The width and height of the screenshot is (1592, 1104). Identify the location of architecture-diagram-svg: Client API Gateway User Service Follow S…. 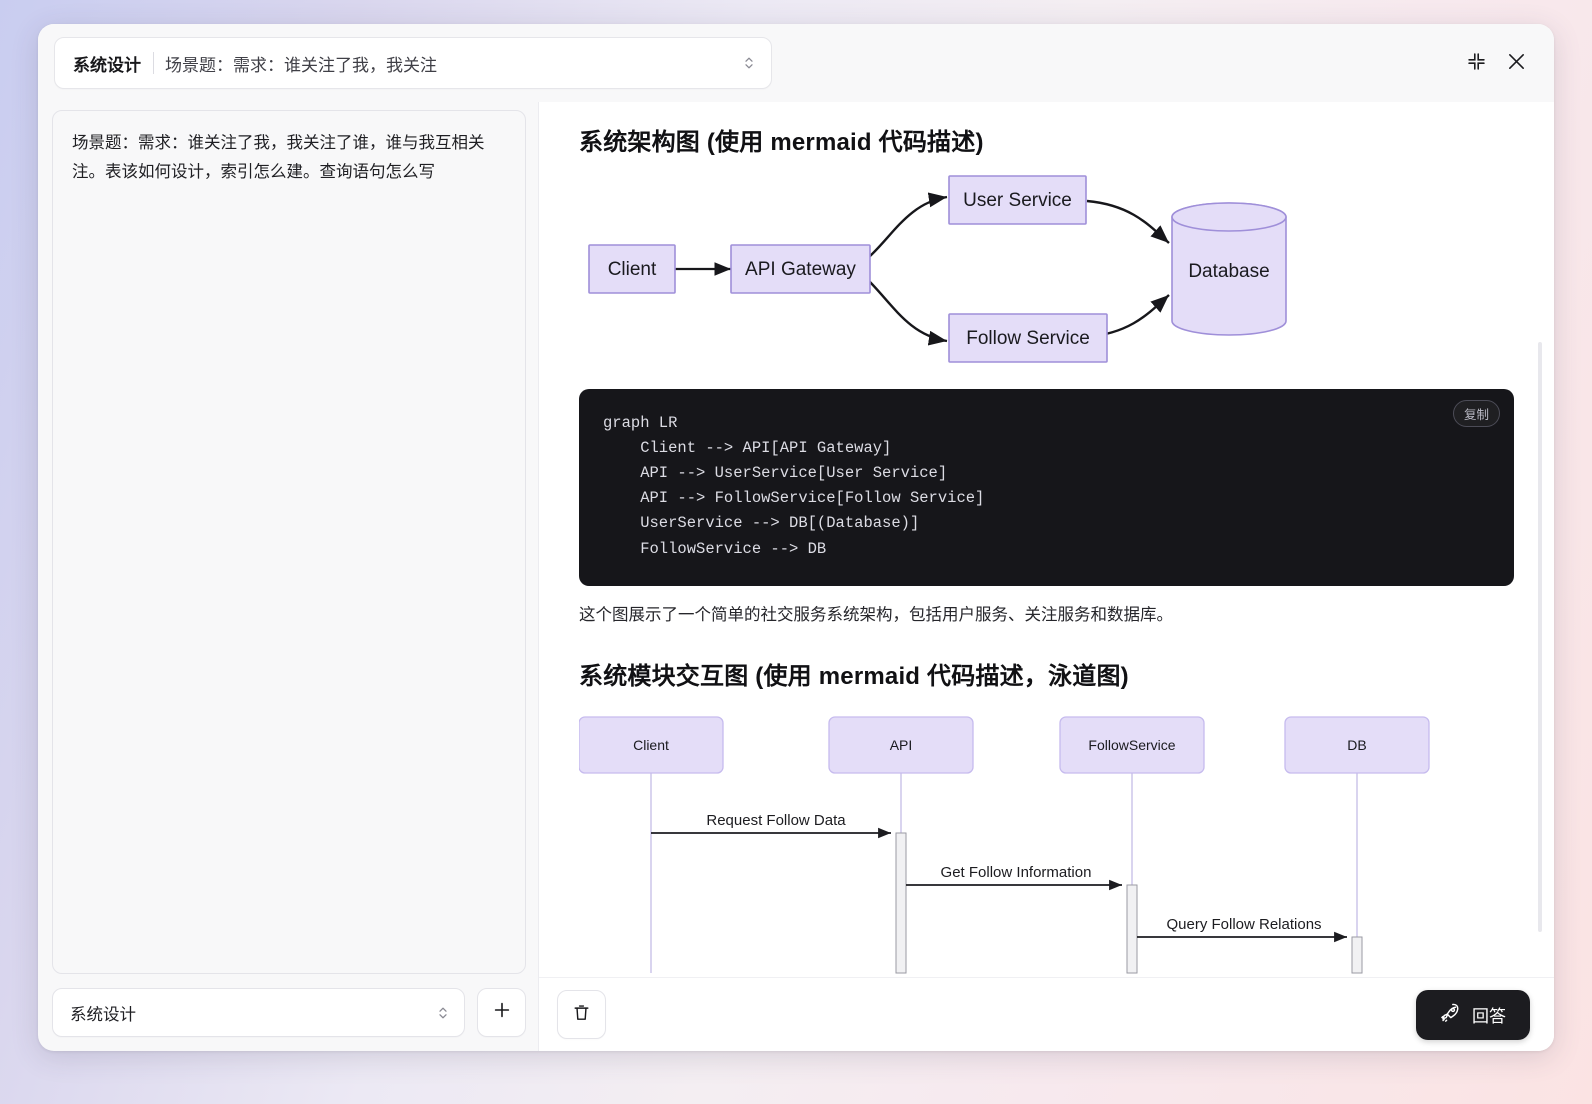
(937, 269).